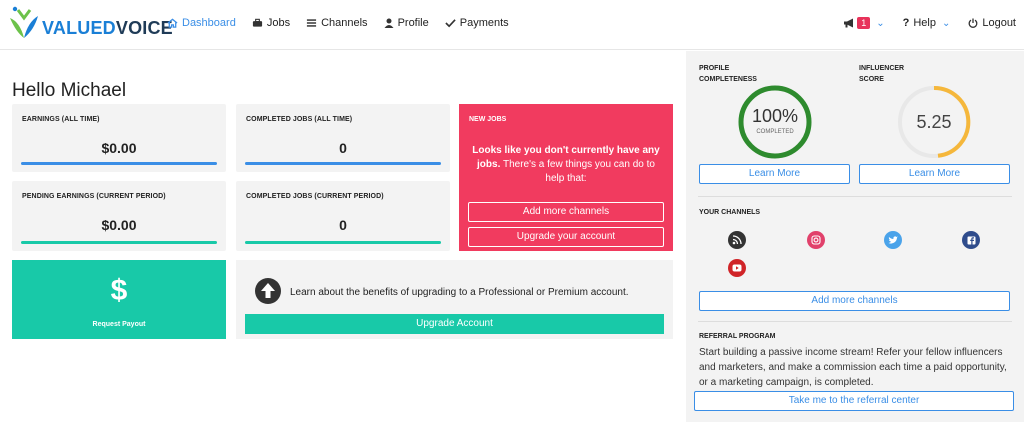 The image size is (1024, 422). What do you see at coordinates (61, 119) in the screenshot?
I see `card-title: EARNINGS (ALL TIME)` at bounding box center [61, 119].